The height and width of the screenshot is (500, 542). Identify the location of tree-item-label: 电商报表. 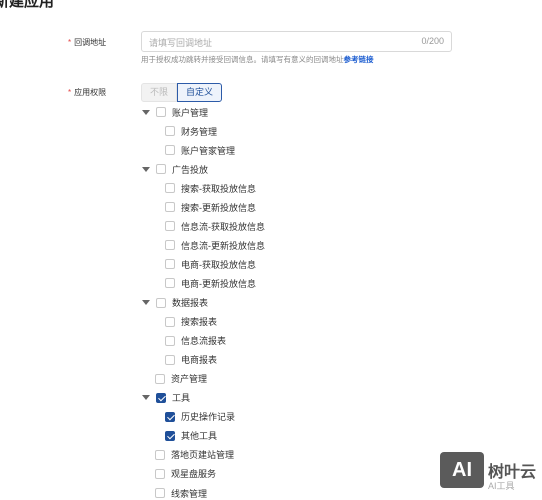
(199, 360).